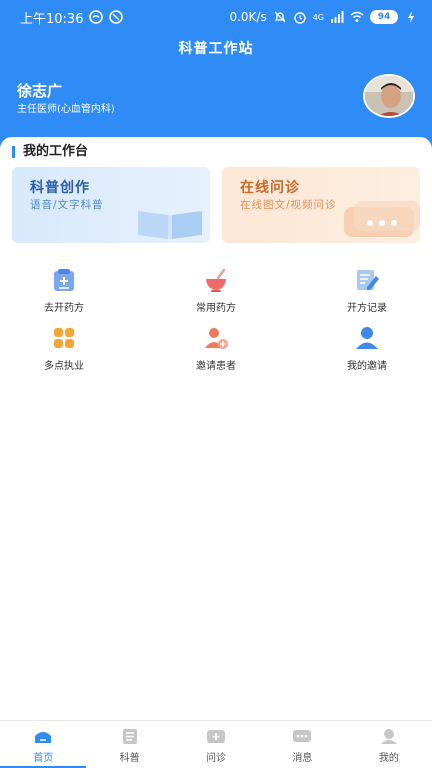 This screenshot has height=768, width=432. Describe the element at coordinates (318, 17) in the screenshot. I see `network-type: 4G` at that location.